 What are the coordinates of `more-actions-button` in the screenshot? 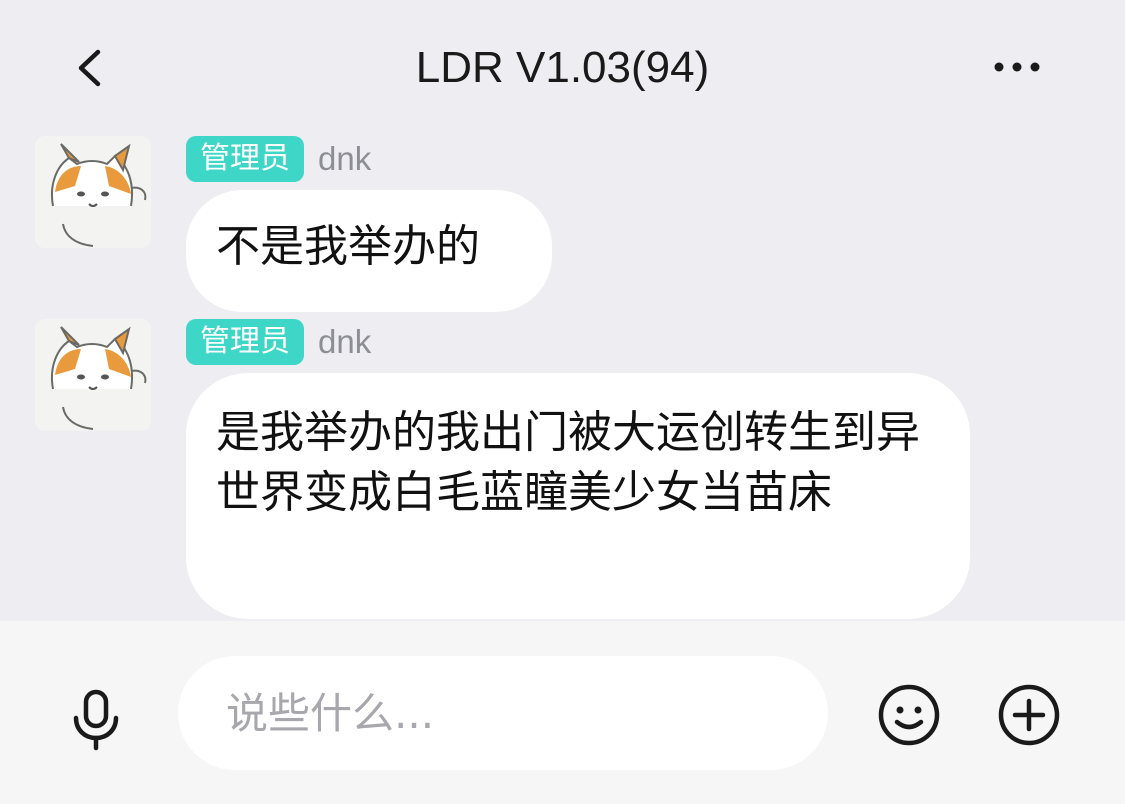 It's located at (1029, 715).